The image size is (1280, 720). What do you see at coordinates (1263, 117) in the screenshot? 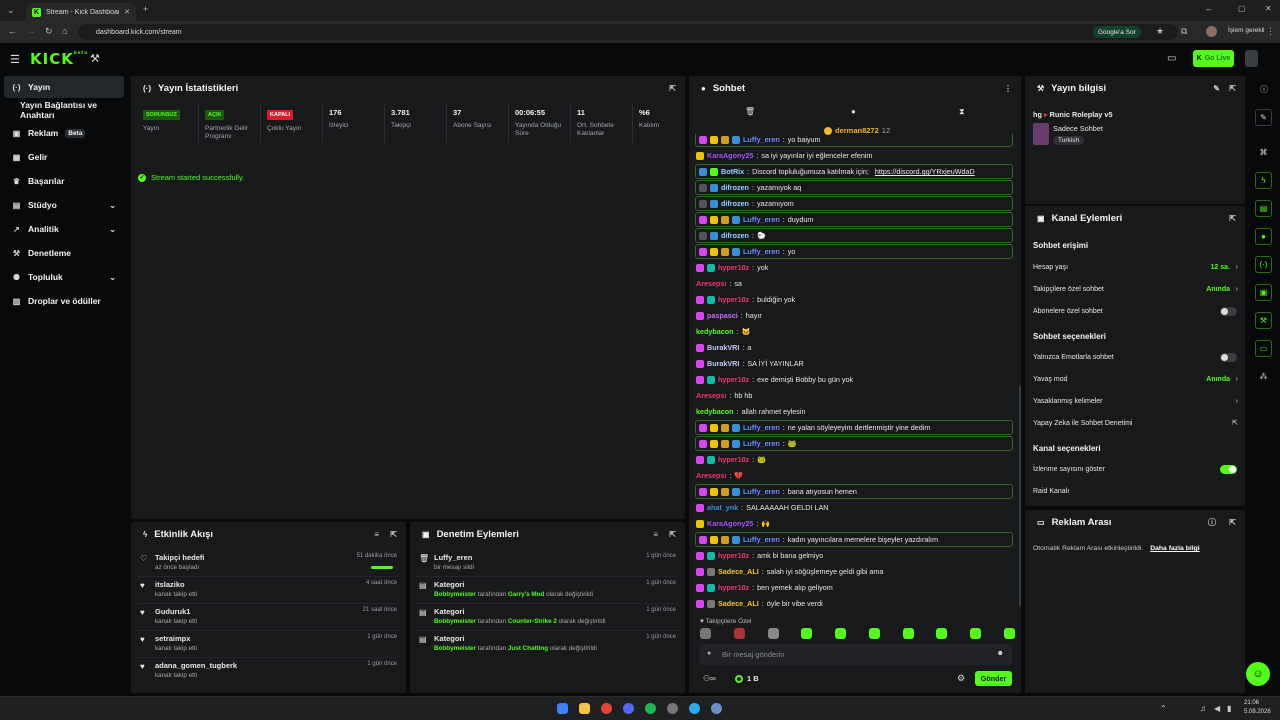
I see `edit-tool-button: ✎` at bounding box center [1263, 117].